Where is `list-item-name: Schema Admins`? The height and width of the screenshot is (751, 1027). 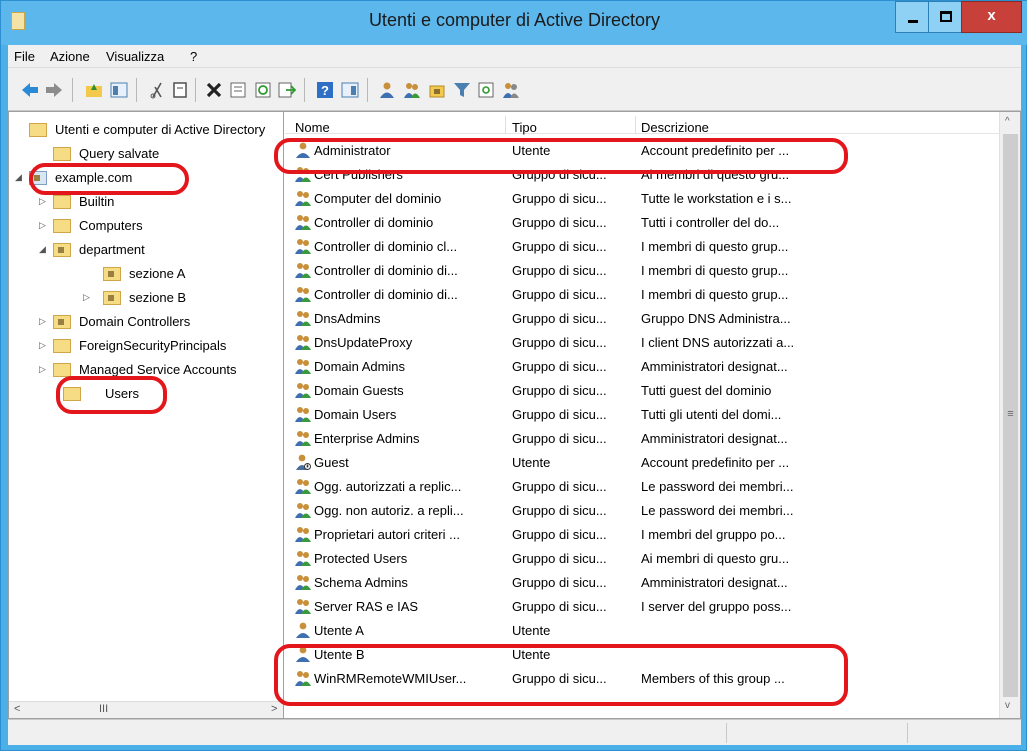
list-item-name: Schema Admins is located at coordinates (361, 582).